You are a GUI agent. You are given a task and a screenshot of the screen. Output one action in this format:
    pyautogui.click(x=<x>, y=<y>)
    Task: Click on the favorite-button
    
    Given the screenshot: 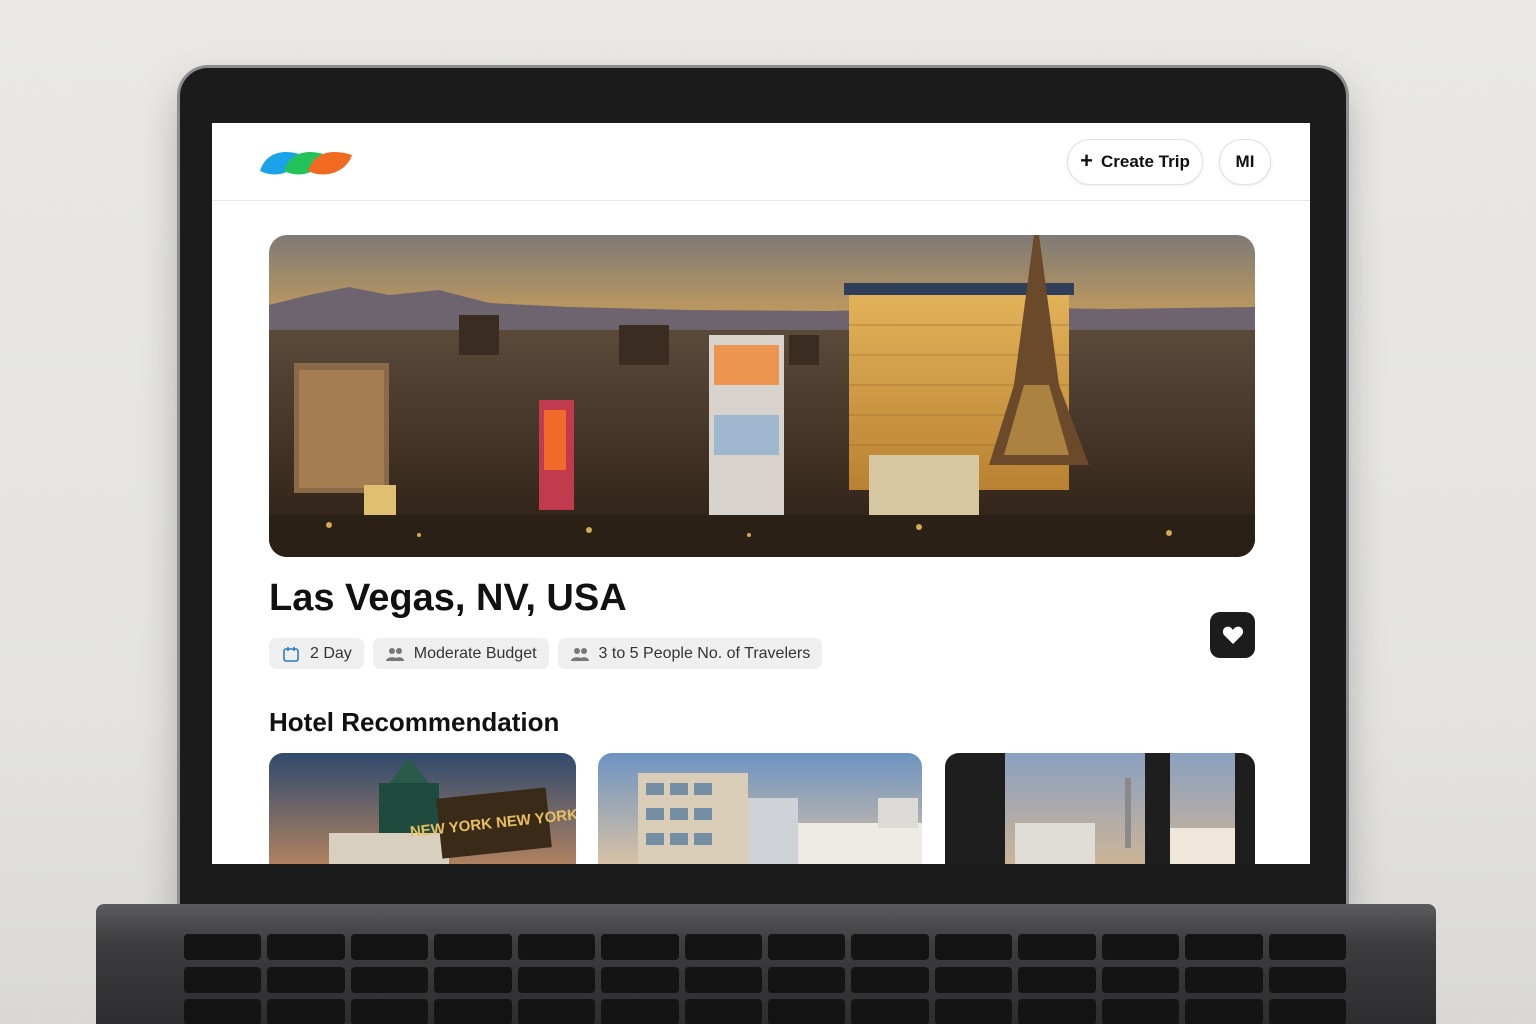 What is the action you would take?
    pyautogui.click(x=1232, y=635)
    